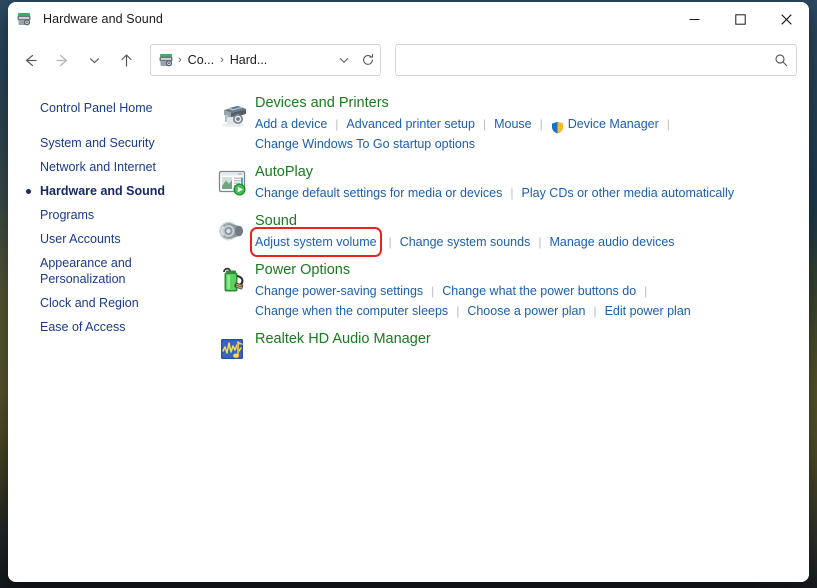 The image size is (817, 588). What do you see at coordinates (532, 144) in the screenshot?
I see `category-links-row-2: Change Windows To Go startup options` at bounding box center [532, 144].